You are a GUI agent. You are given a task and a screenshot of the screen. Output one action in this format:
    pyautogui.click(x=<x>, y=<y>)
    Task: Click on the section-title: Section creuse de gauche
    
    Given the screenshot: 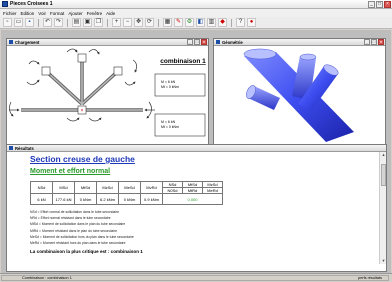 What is the action you would take?
    pyautogui.click(x=82, y=159)
    